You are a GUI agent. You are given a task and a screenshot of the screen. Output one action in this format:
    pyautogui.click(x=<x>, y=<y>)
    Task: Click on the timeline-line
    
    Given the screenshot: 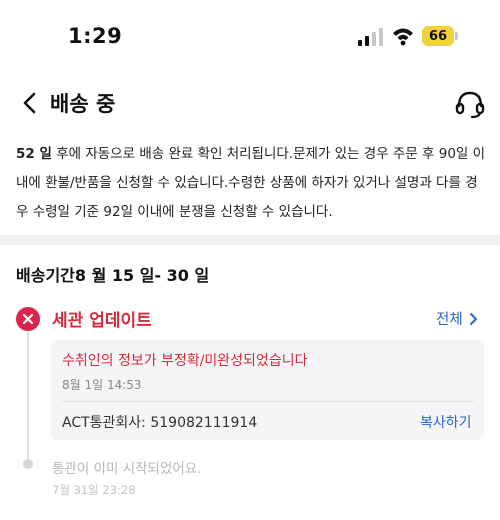 What is the action you would take?
    pyautogui.click(x=28, y=397)
    